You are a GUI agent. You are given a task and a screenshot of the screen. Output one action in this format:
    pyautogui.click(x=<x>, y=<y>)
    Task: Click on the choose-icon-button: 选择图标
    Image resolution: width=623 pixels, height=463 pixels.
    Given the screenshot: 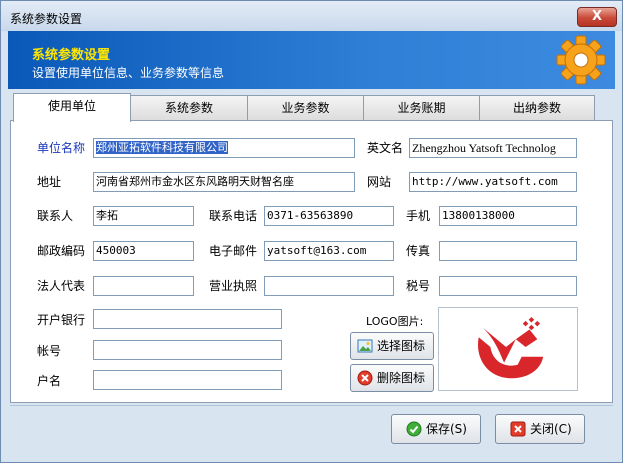 What is the action you would take?
    pyautogui.click(x=392, y=346)
    